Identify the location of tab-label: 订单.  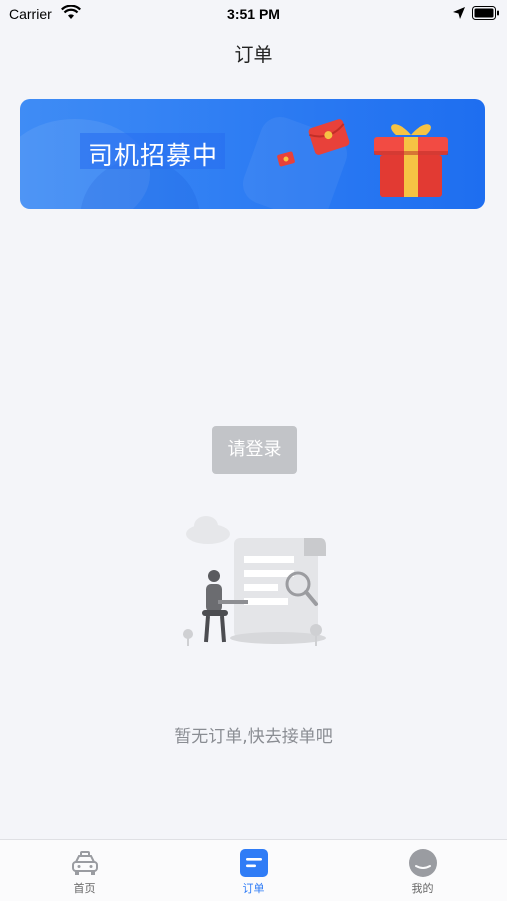
(253, 888).